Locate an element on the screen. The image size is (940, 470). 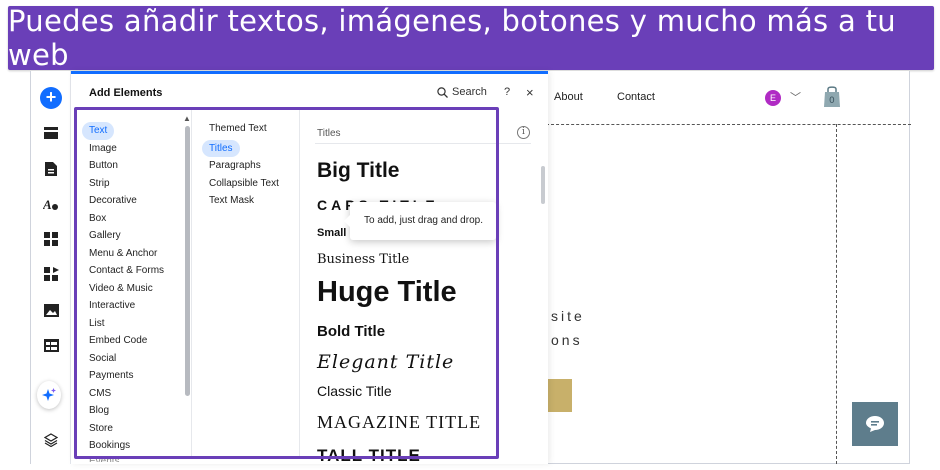
search-label: Search is located at coordinates (469, 92).